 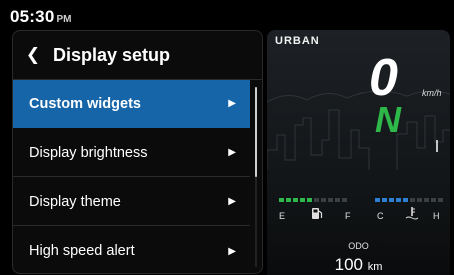 I want to click on clock-ampm: PM, so click(x=64, y=19).